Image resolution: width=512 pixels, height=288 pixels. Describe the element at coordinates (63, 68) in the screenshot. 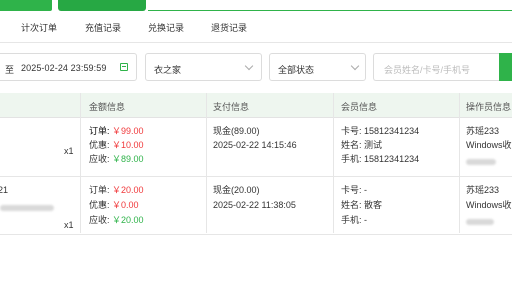

I see `date-end-value: 2025-02-24 23:59:59` at that location.